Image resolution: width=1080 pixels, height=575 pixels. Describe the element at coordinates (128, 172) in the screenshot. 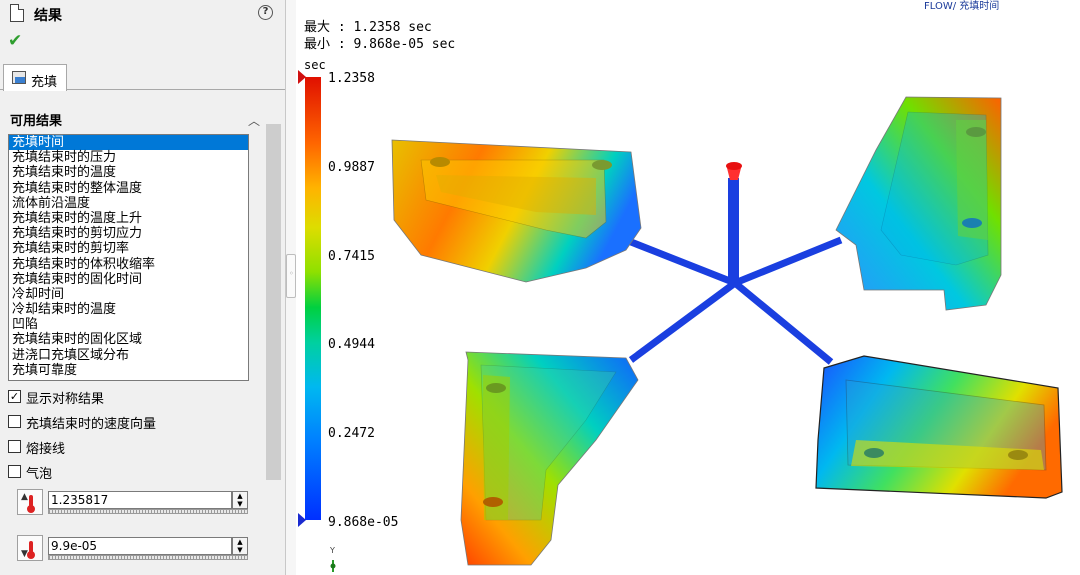

I see `result-list-item: 充填结束时的温度` at that location.